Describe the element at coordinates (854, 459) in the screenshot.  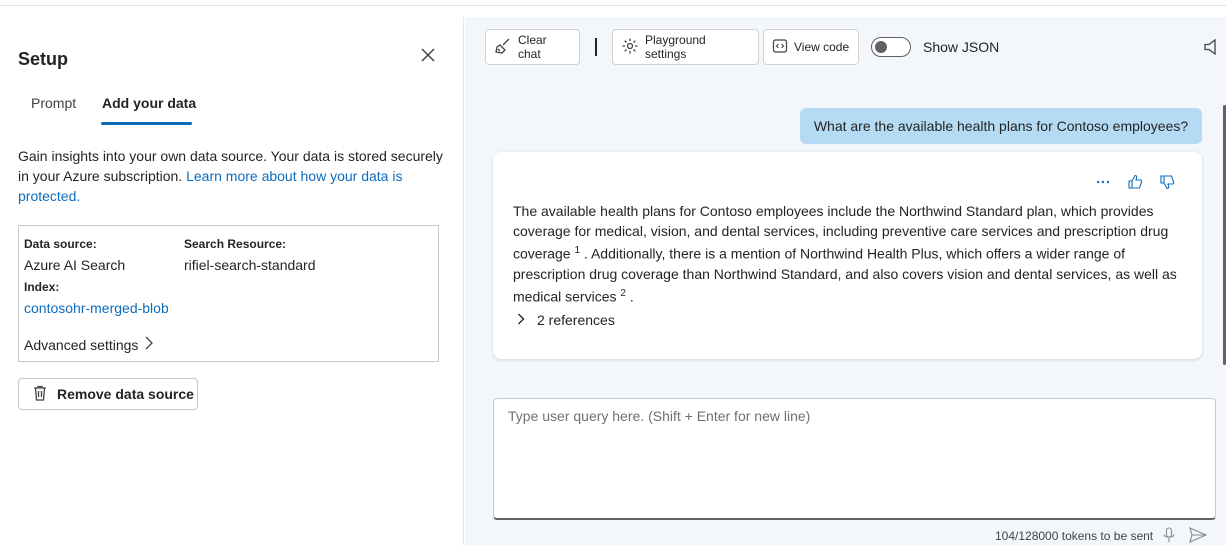
I see `user-query-box` at that location.